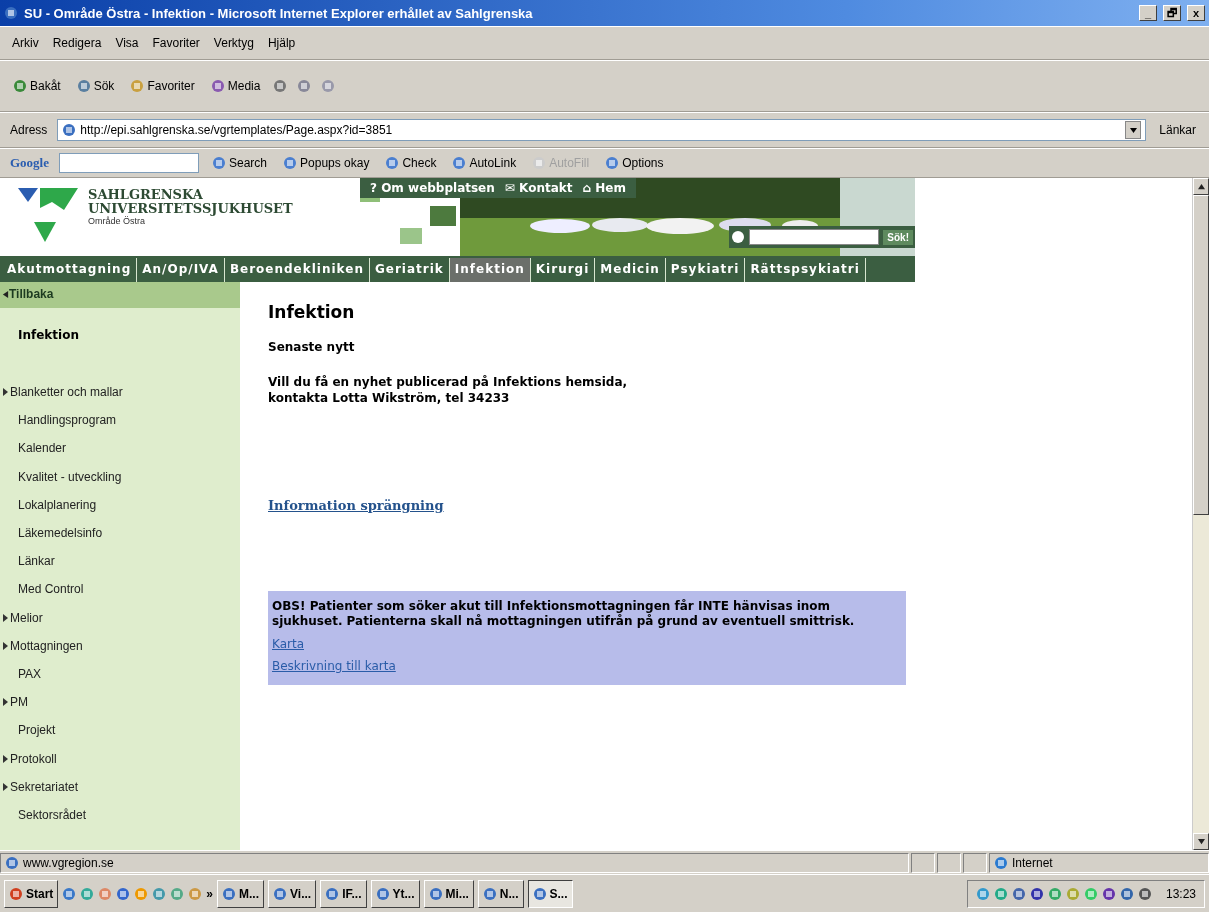  Describe the element at coordinates (326, 163) in the screenshot. I see `google-toolbar-button: Popups okay` at that location.